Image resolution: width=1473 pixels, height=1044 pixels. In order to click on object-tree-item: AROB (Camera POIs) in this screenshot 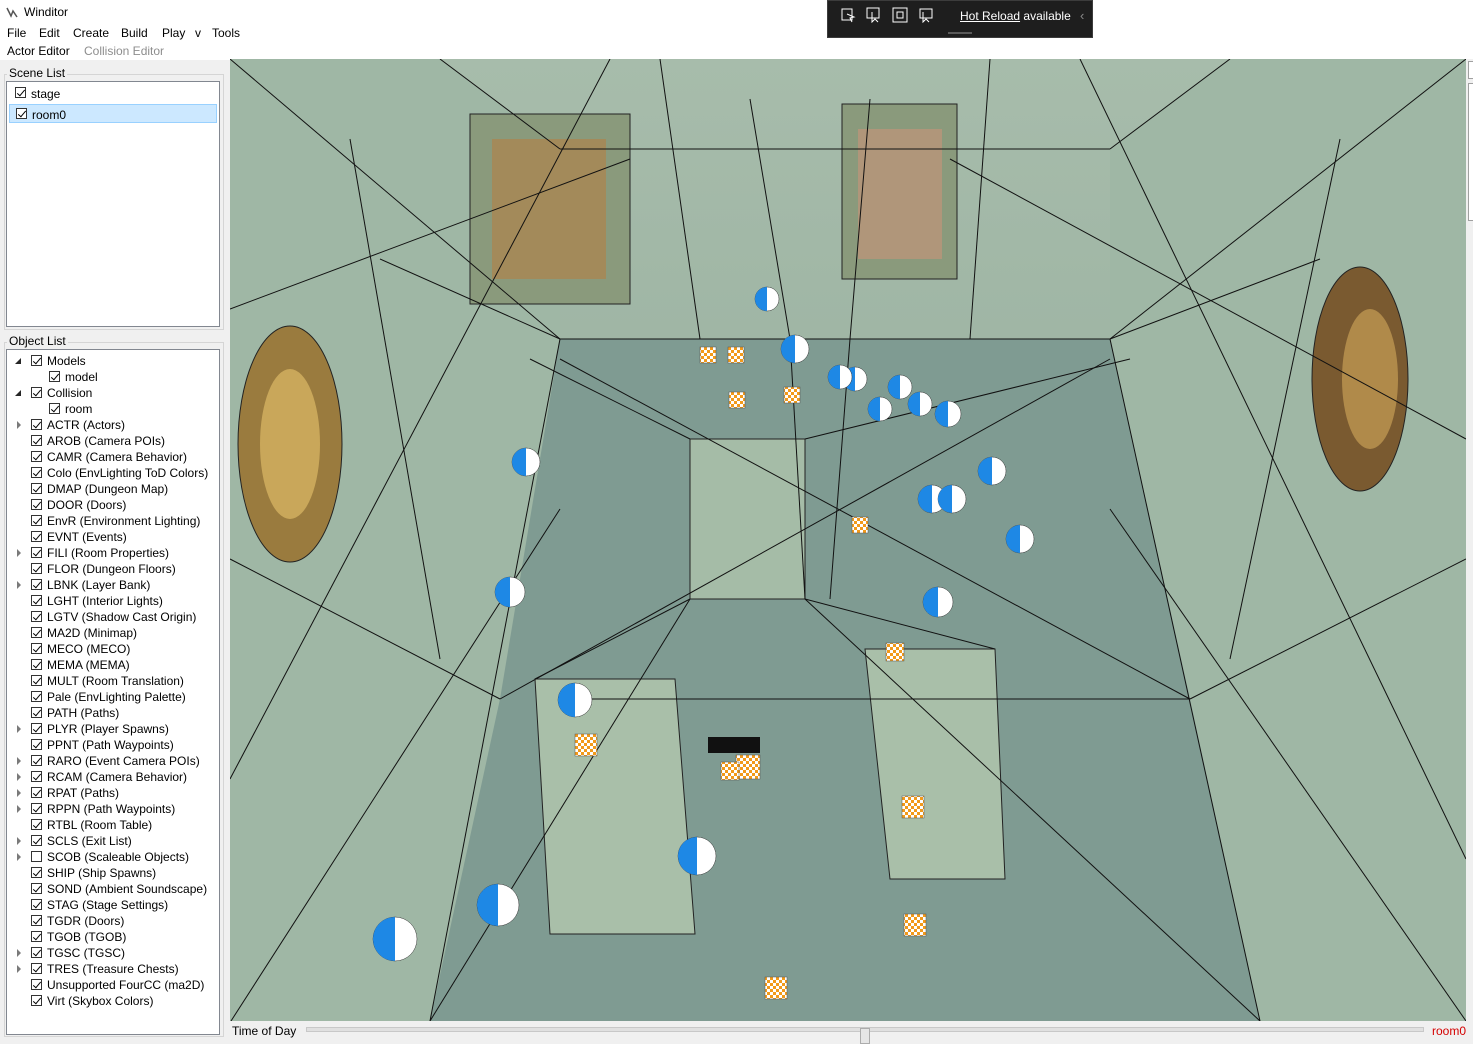, I will do `click(112, 441)`.